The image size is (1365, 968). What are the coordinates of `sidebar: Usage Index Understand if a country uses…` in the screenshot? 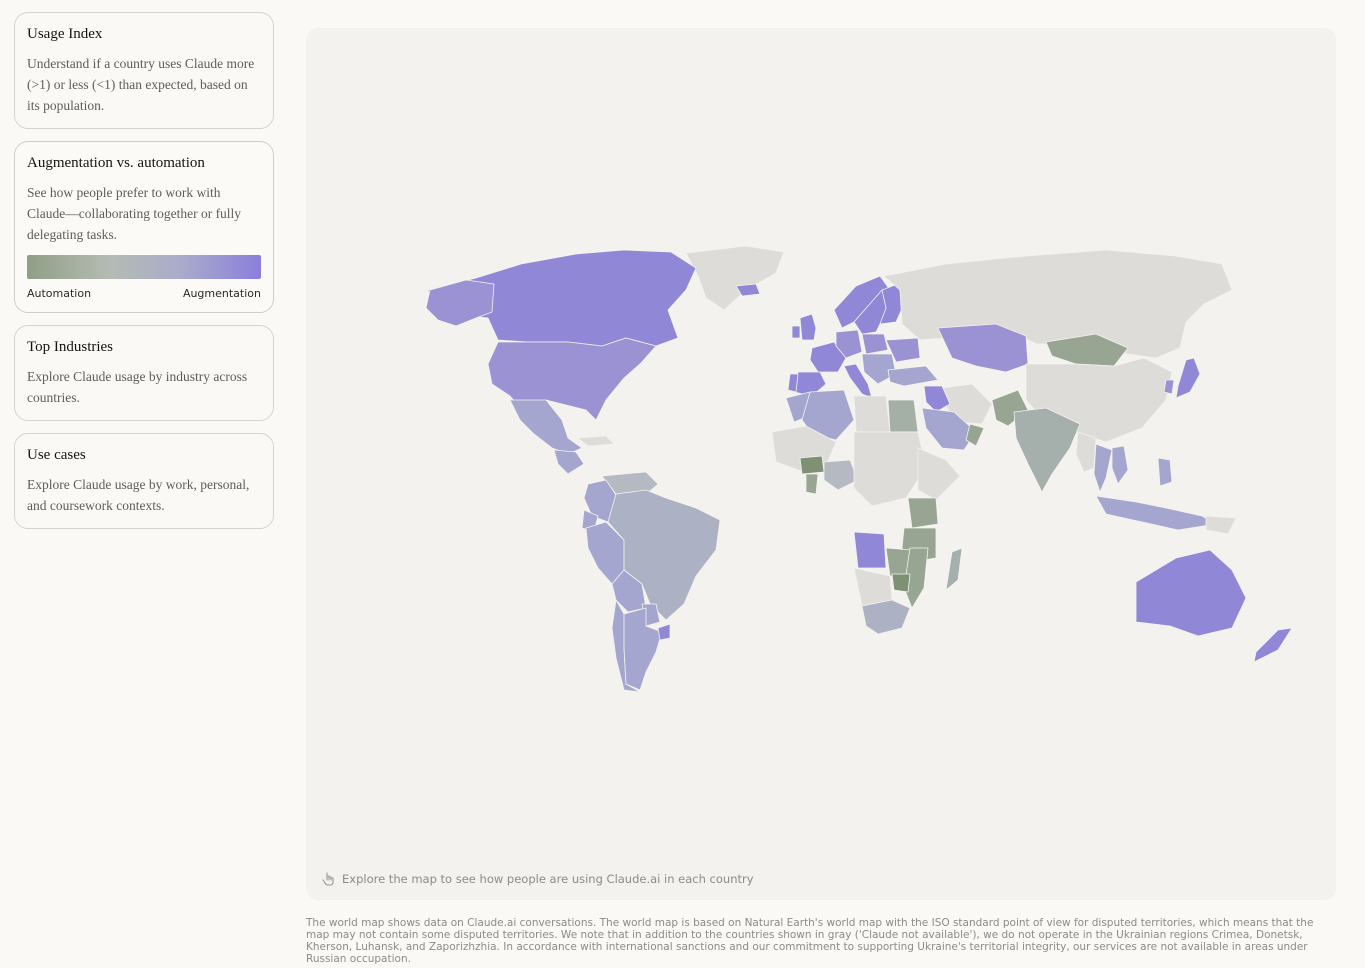 It's located at (144, 276).